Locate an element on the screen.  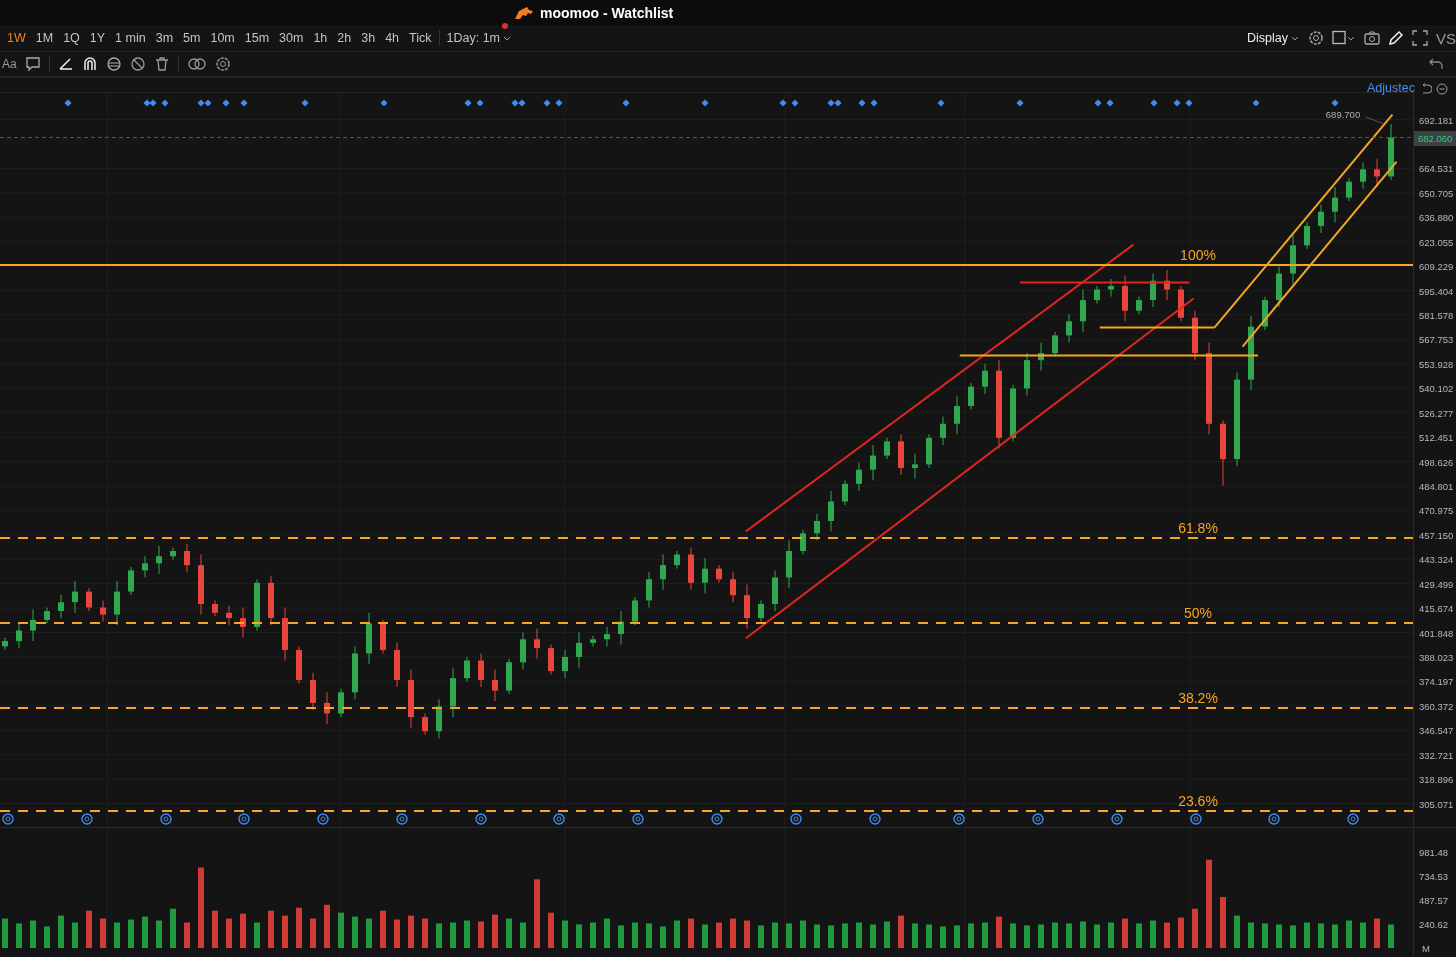
period-tab: 4h is located at coordinates (392, 38).